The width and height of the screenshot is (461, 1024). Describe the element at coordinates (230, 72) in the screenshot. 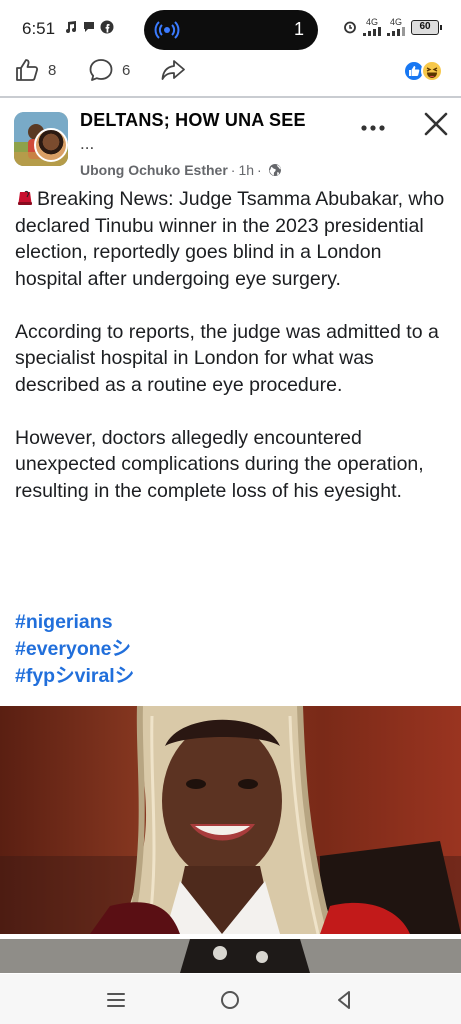

I see `reaction-row: 8 6` at that location.